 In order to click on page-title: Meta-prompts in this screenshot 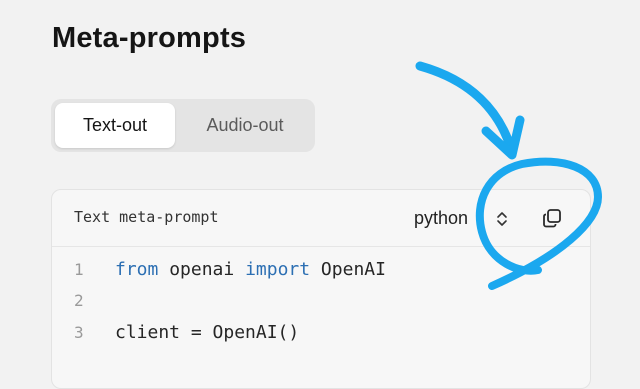, I will do `click(149, 38)`.